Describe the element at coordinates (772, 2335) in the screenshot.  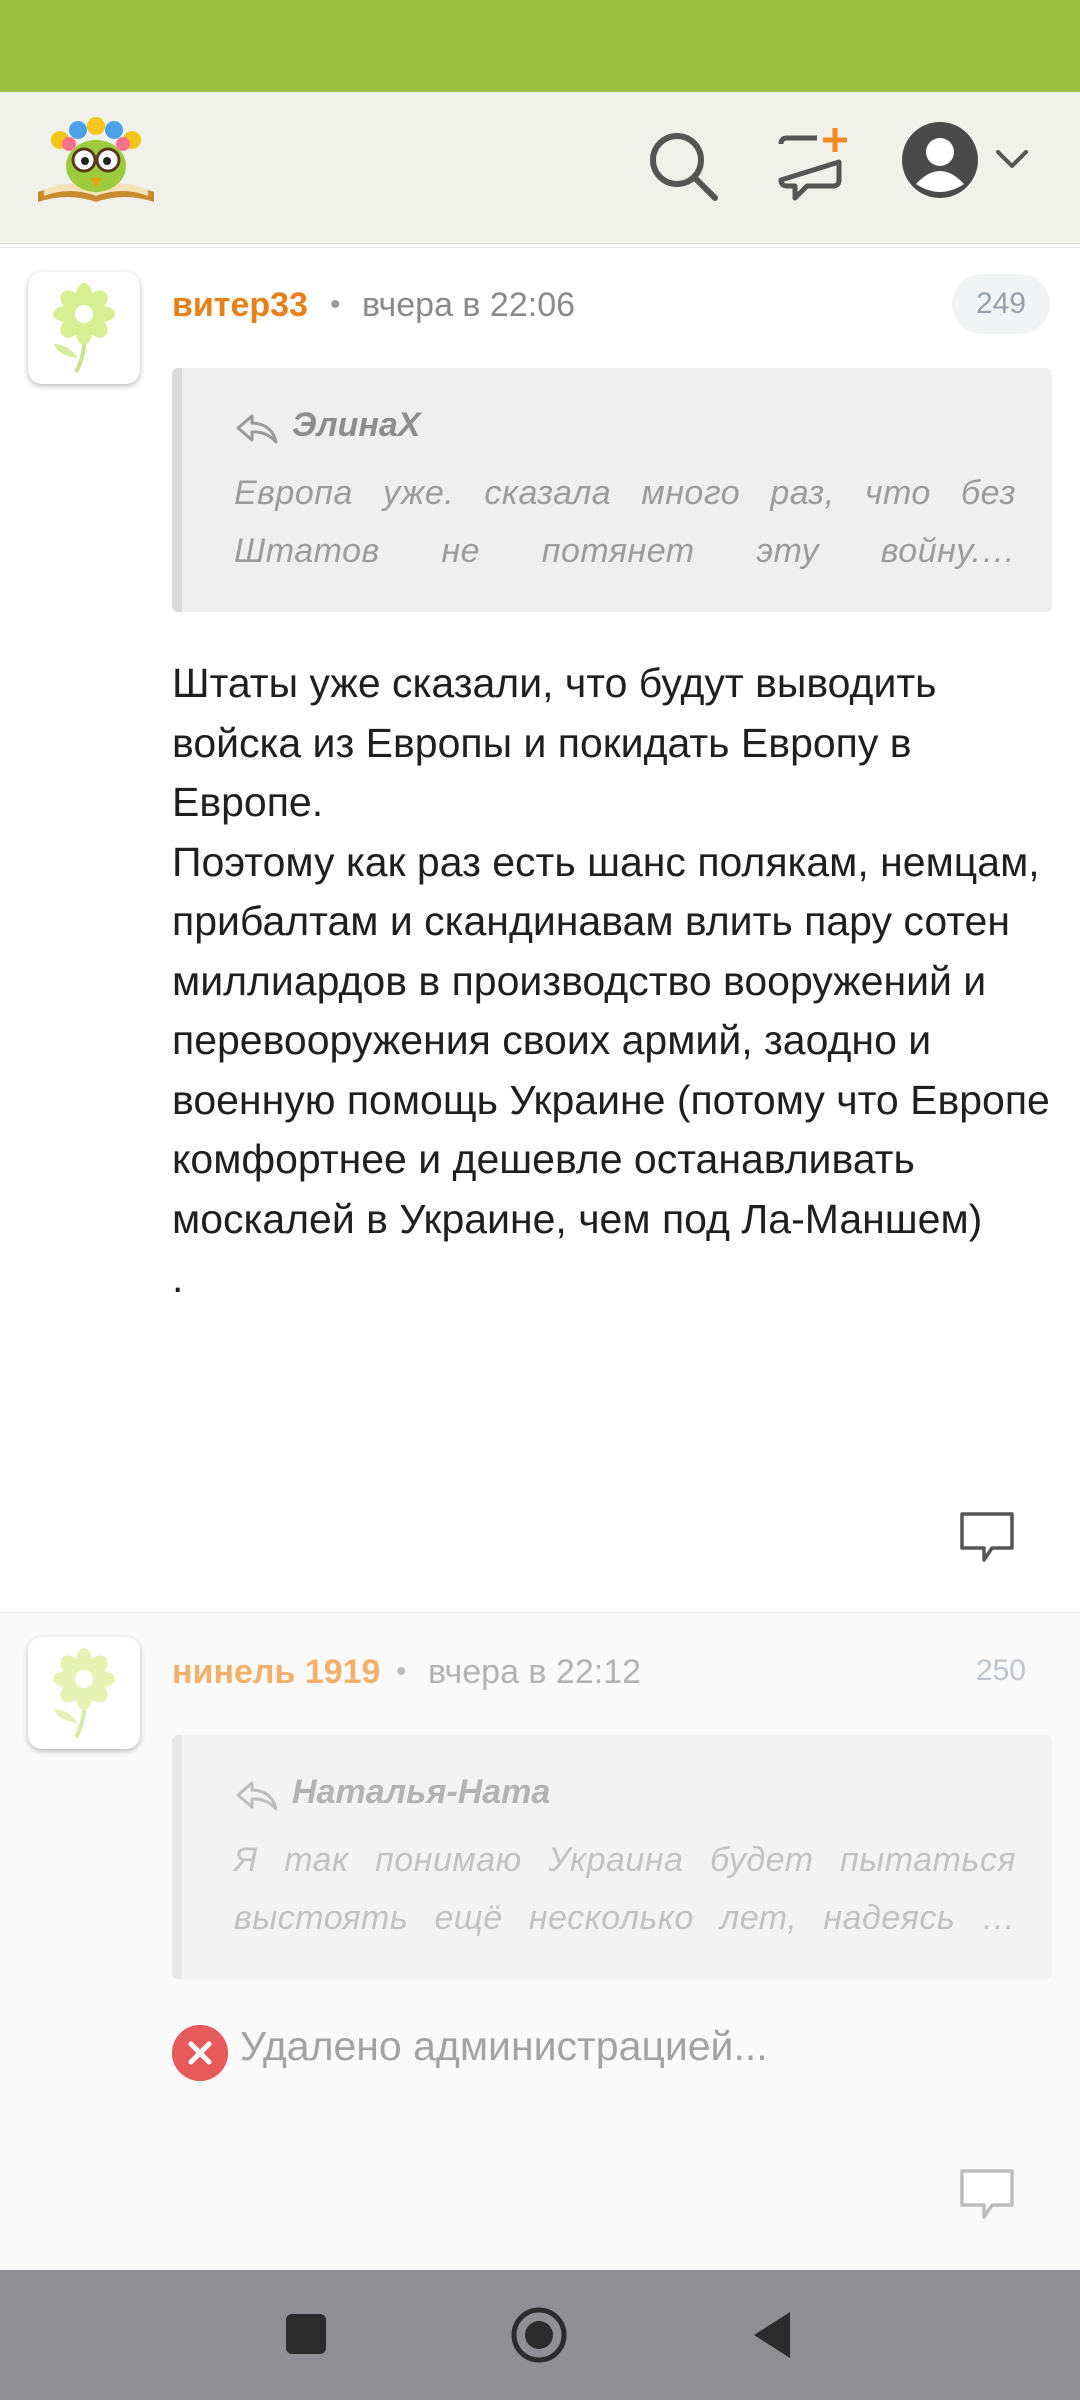
I see `back-icon` at that location.